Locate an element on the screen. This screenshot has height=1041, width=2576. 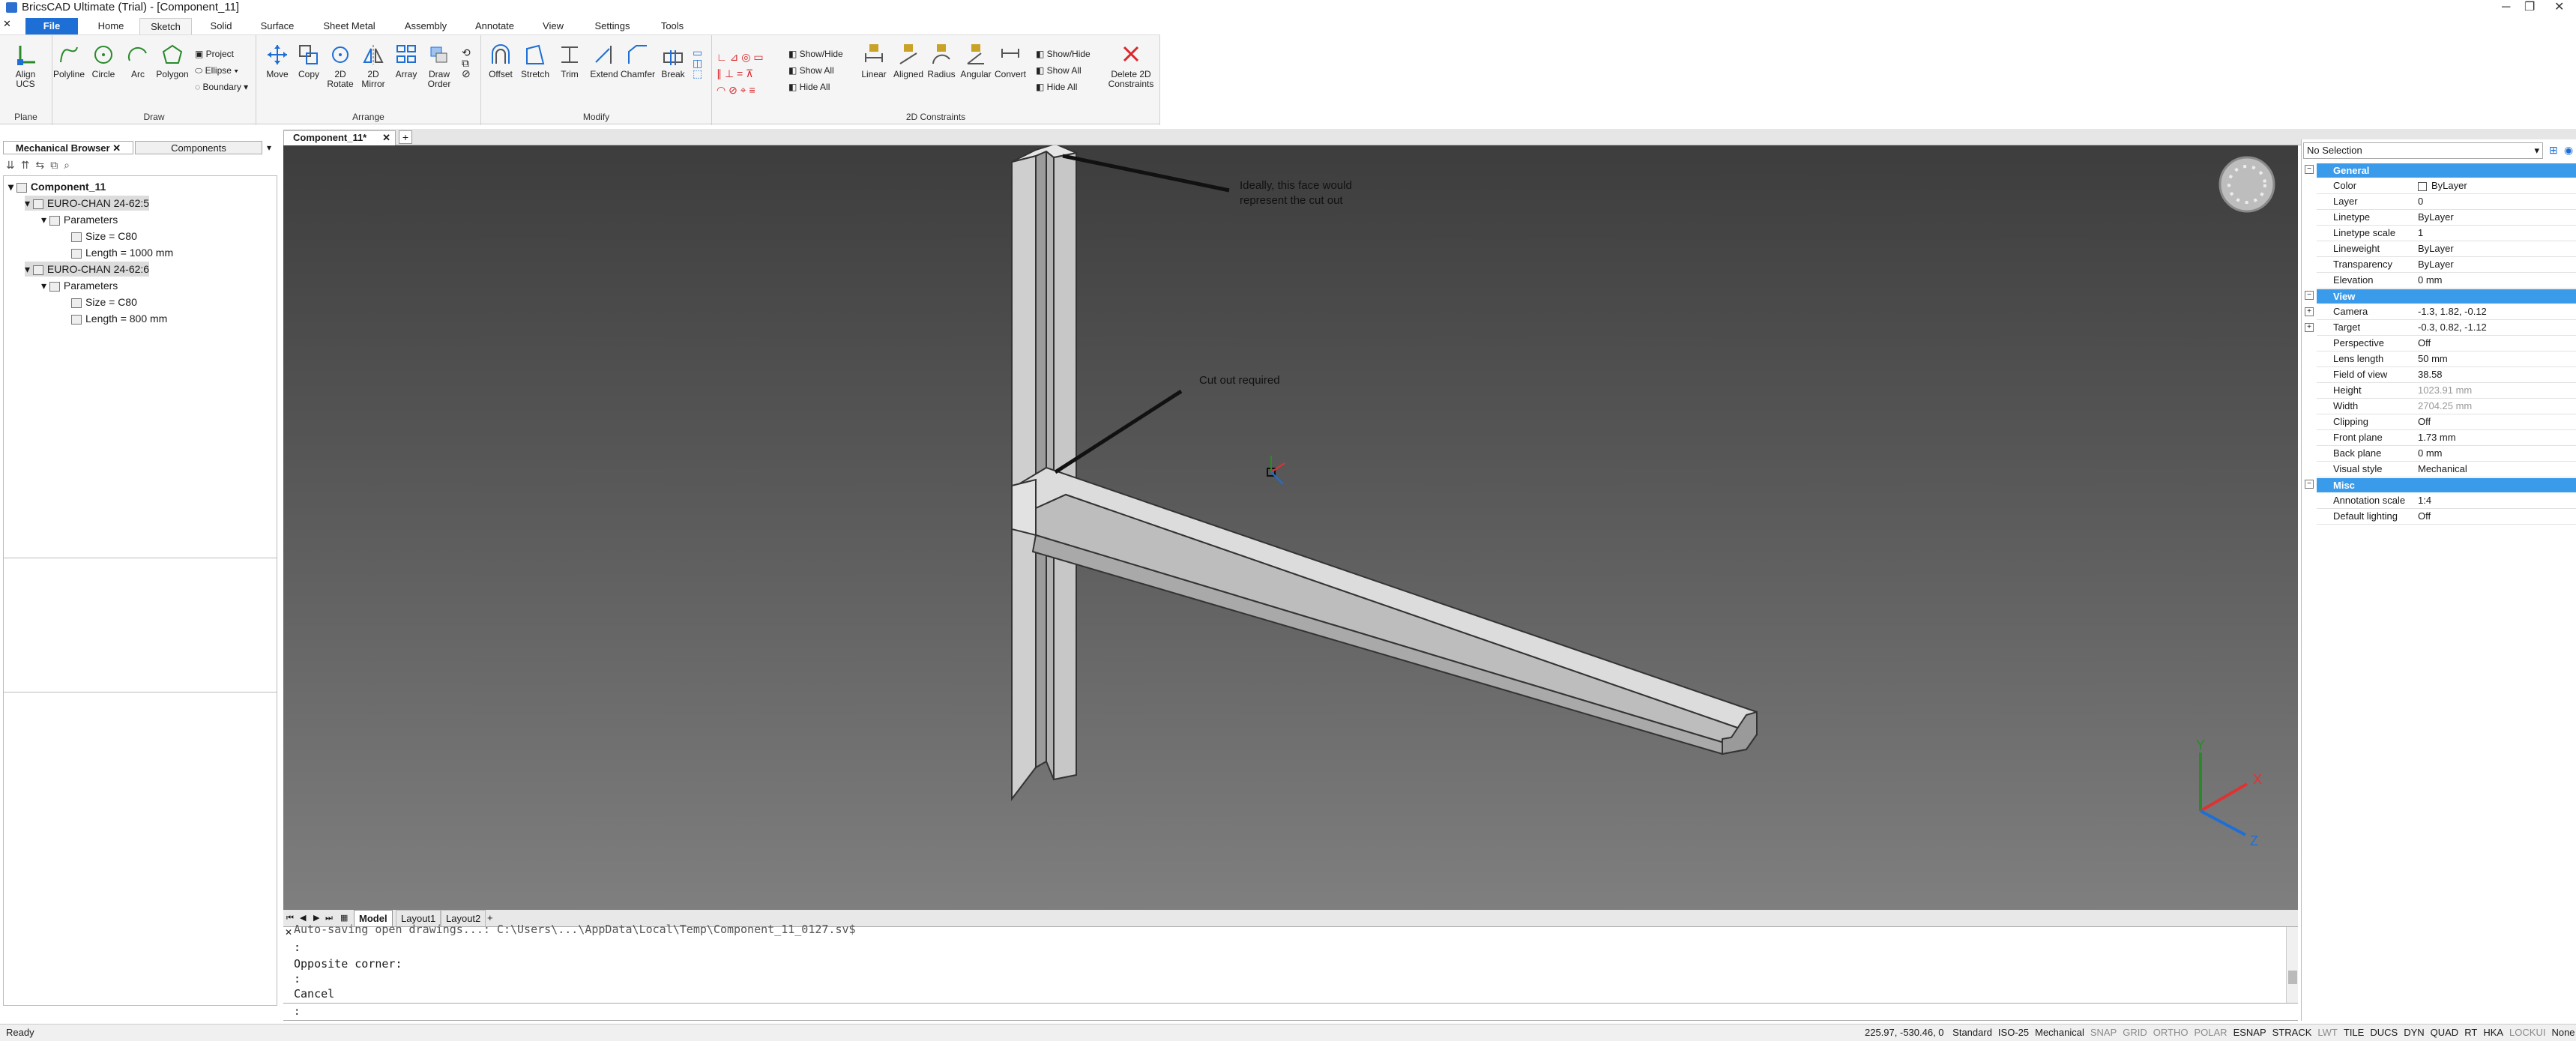
misc-row: Default lighting Off is located at coordinates (2447, 517).